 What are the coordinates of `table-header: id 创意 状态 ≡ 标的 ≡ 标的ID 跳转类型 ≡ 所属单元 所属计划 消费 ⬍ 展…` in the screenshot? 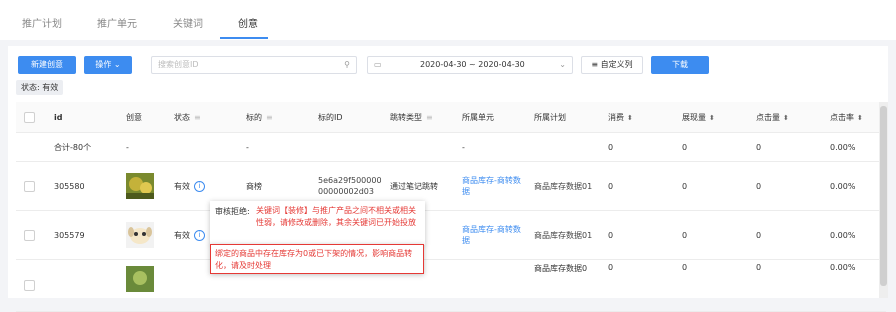 It's located at (451, 117).